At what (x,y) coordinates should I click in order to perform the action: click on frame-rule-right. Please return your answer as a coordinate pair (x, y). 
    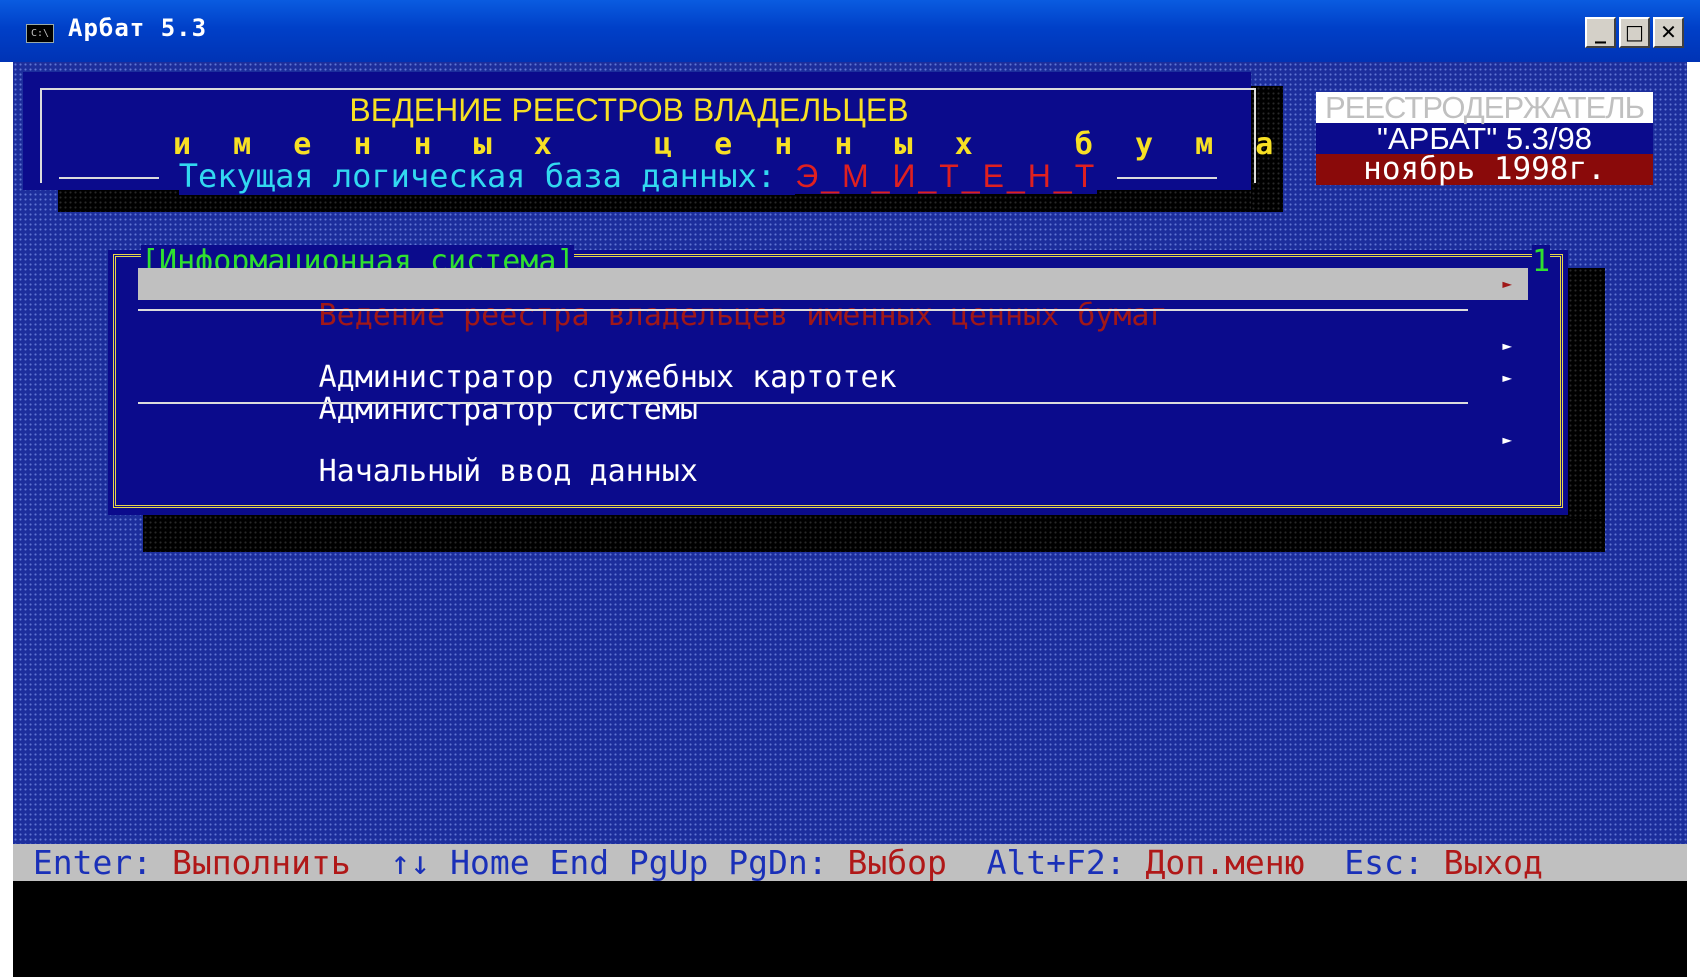
    Looking at the image, I should click on (1166, 178).